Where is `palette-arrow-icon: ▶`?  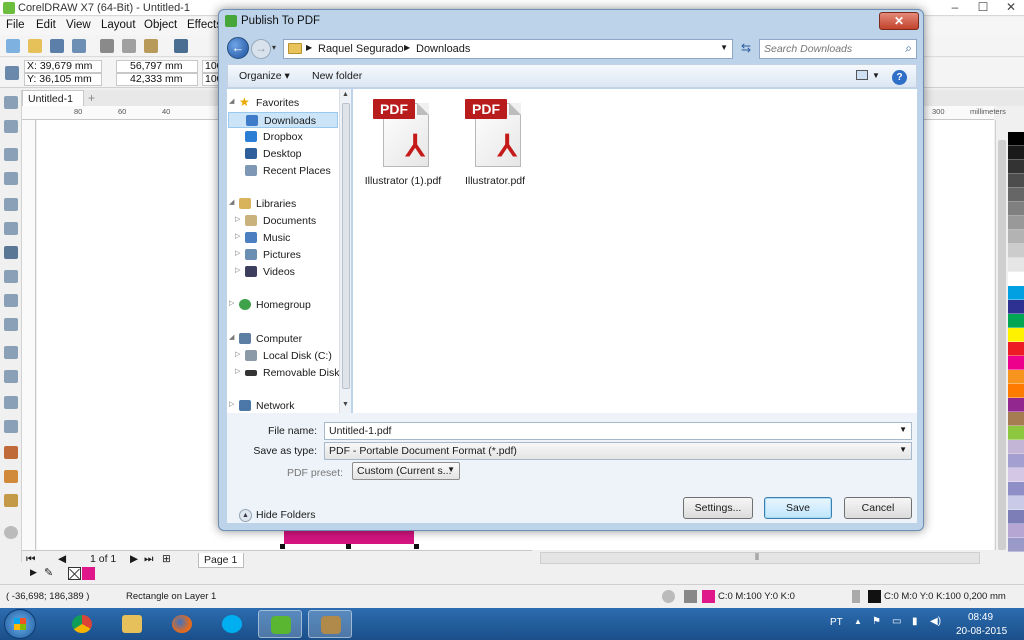 palette-arrow-icon: ▶ is located at coordinates (33, 572).